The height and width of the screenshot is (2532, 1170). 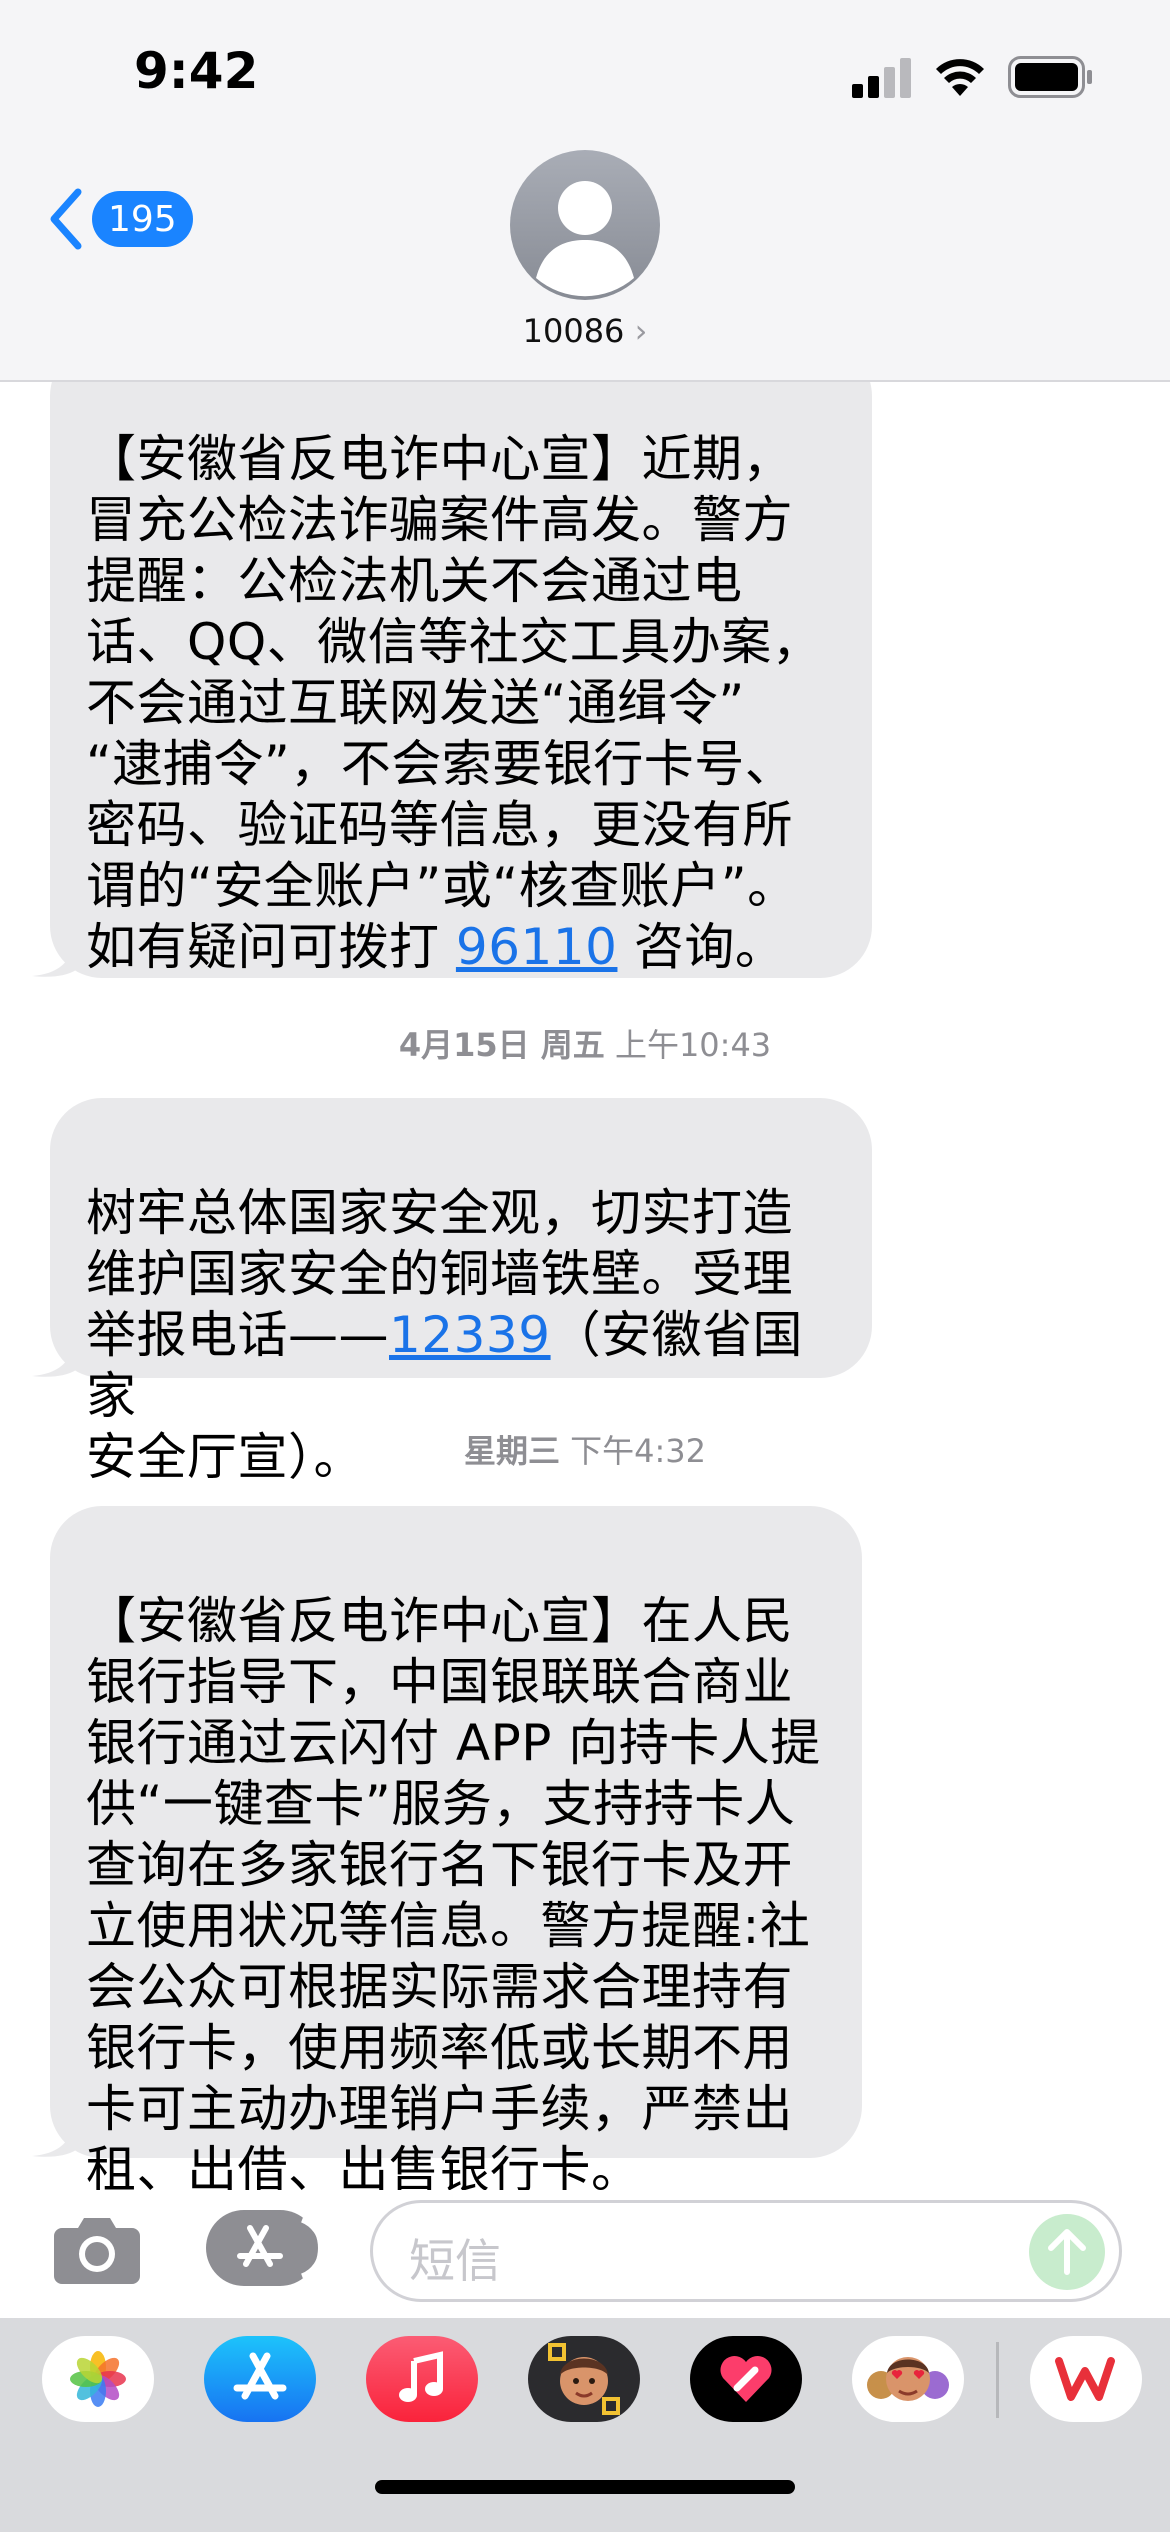 I want to click on memoji-stickers-icon, so click(x=908, y=2379).